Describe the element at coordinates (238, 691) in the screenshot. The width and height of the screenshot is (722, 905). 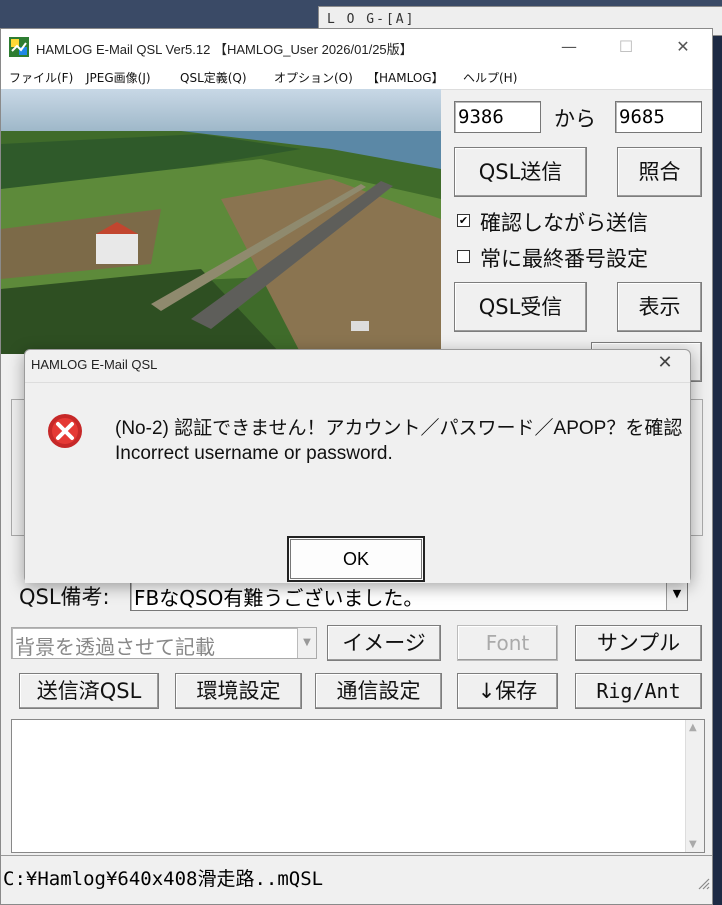
I see `env-settings-button: 環境設定` at that location.